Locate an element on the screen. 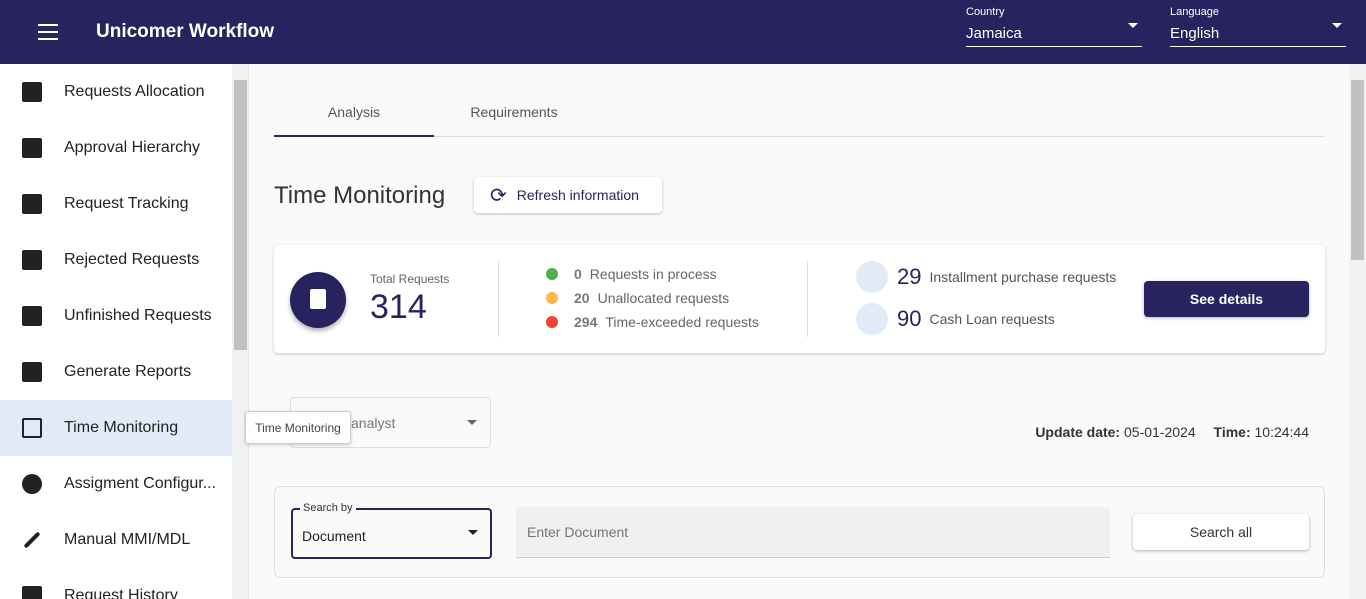 The width and height of the screenshot is (1366, 599). tooltip: Time Monitoring is located at coordinates (298, 427).